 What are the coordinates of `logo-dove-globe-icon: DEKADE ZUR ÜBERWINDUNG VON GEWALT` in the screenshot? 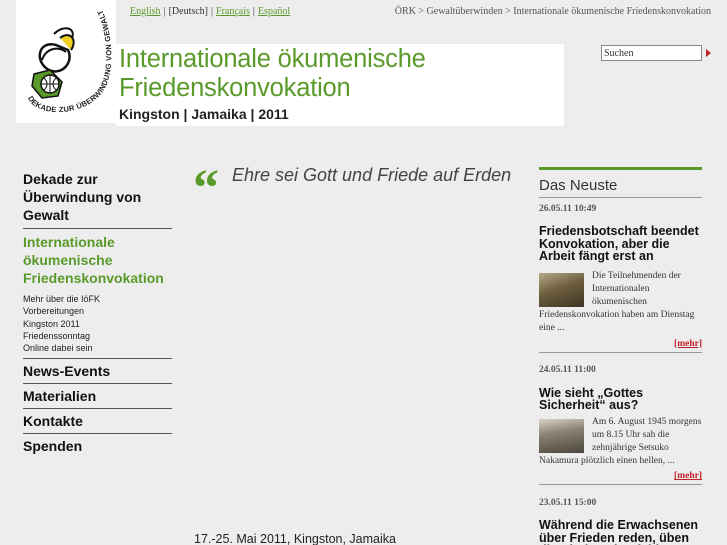 It's located at (69, 61).